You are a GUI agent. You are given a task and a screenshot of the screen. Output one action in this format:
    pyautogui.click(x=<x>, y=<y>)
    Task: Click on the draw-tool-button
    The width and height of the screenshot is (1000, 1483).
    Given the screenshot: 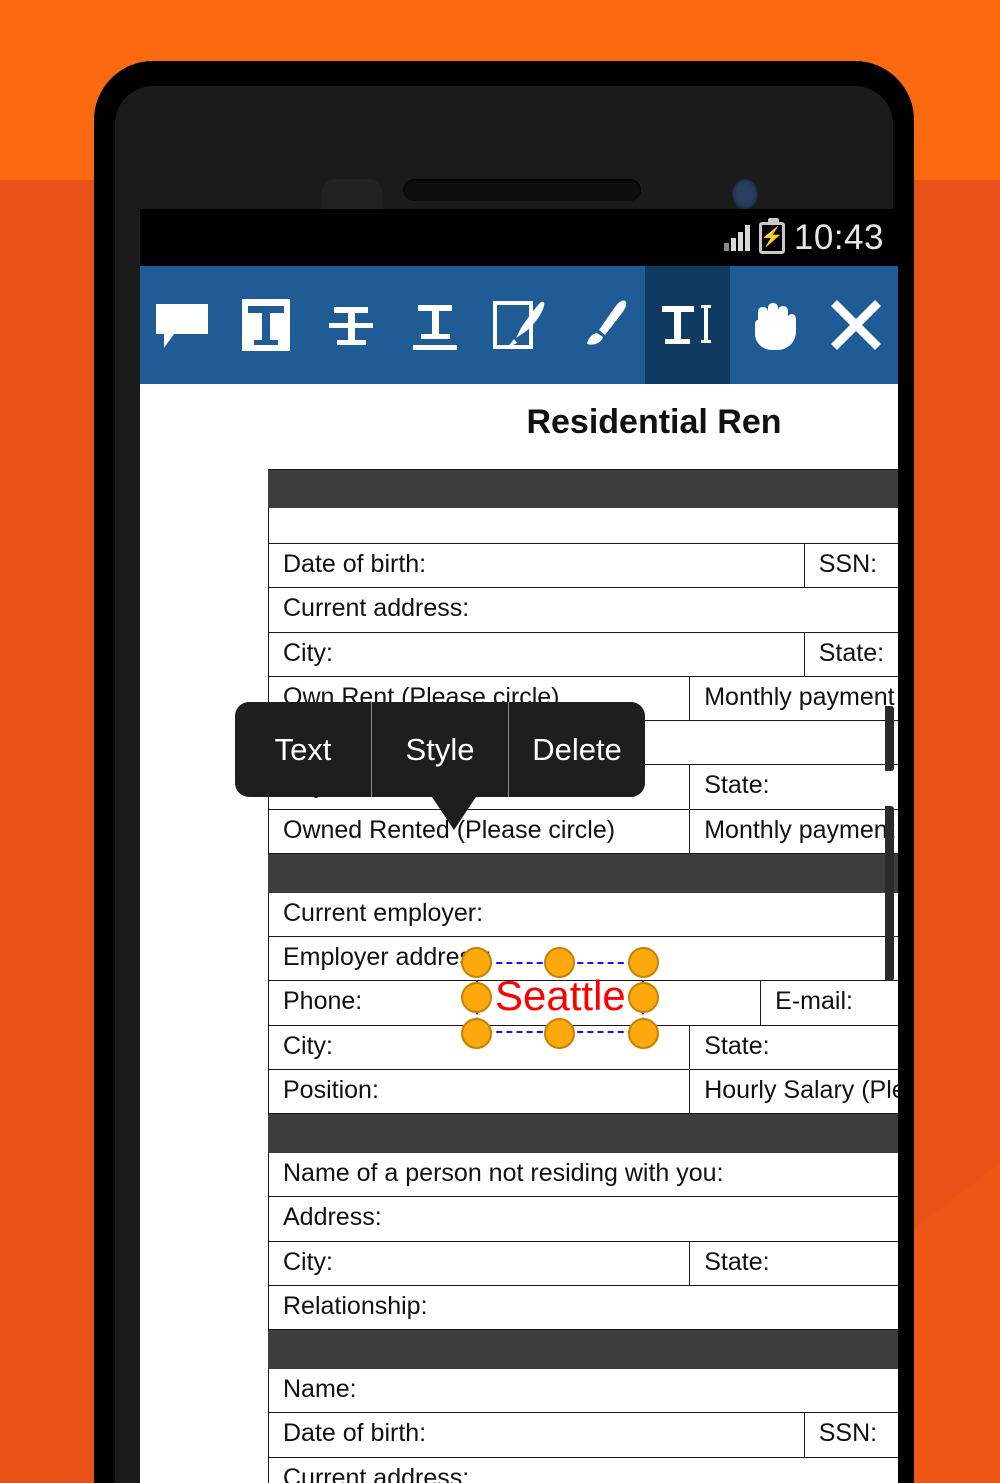 What is the action you would take?
    pyautogui.click(x=603, y=325)
    